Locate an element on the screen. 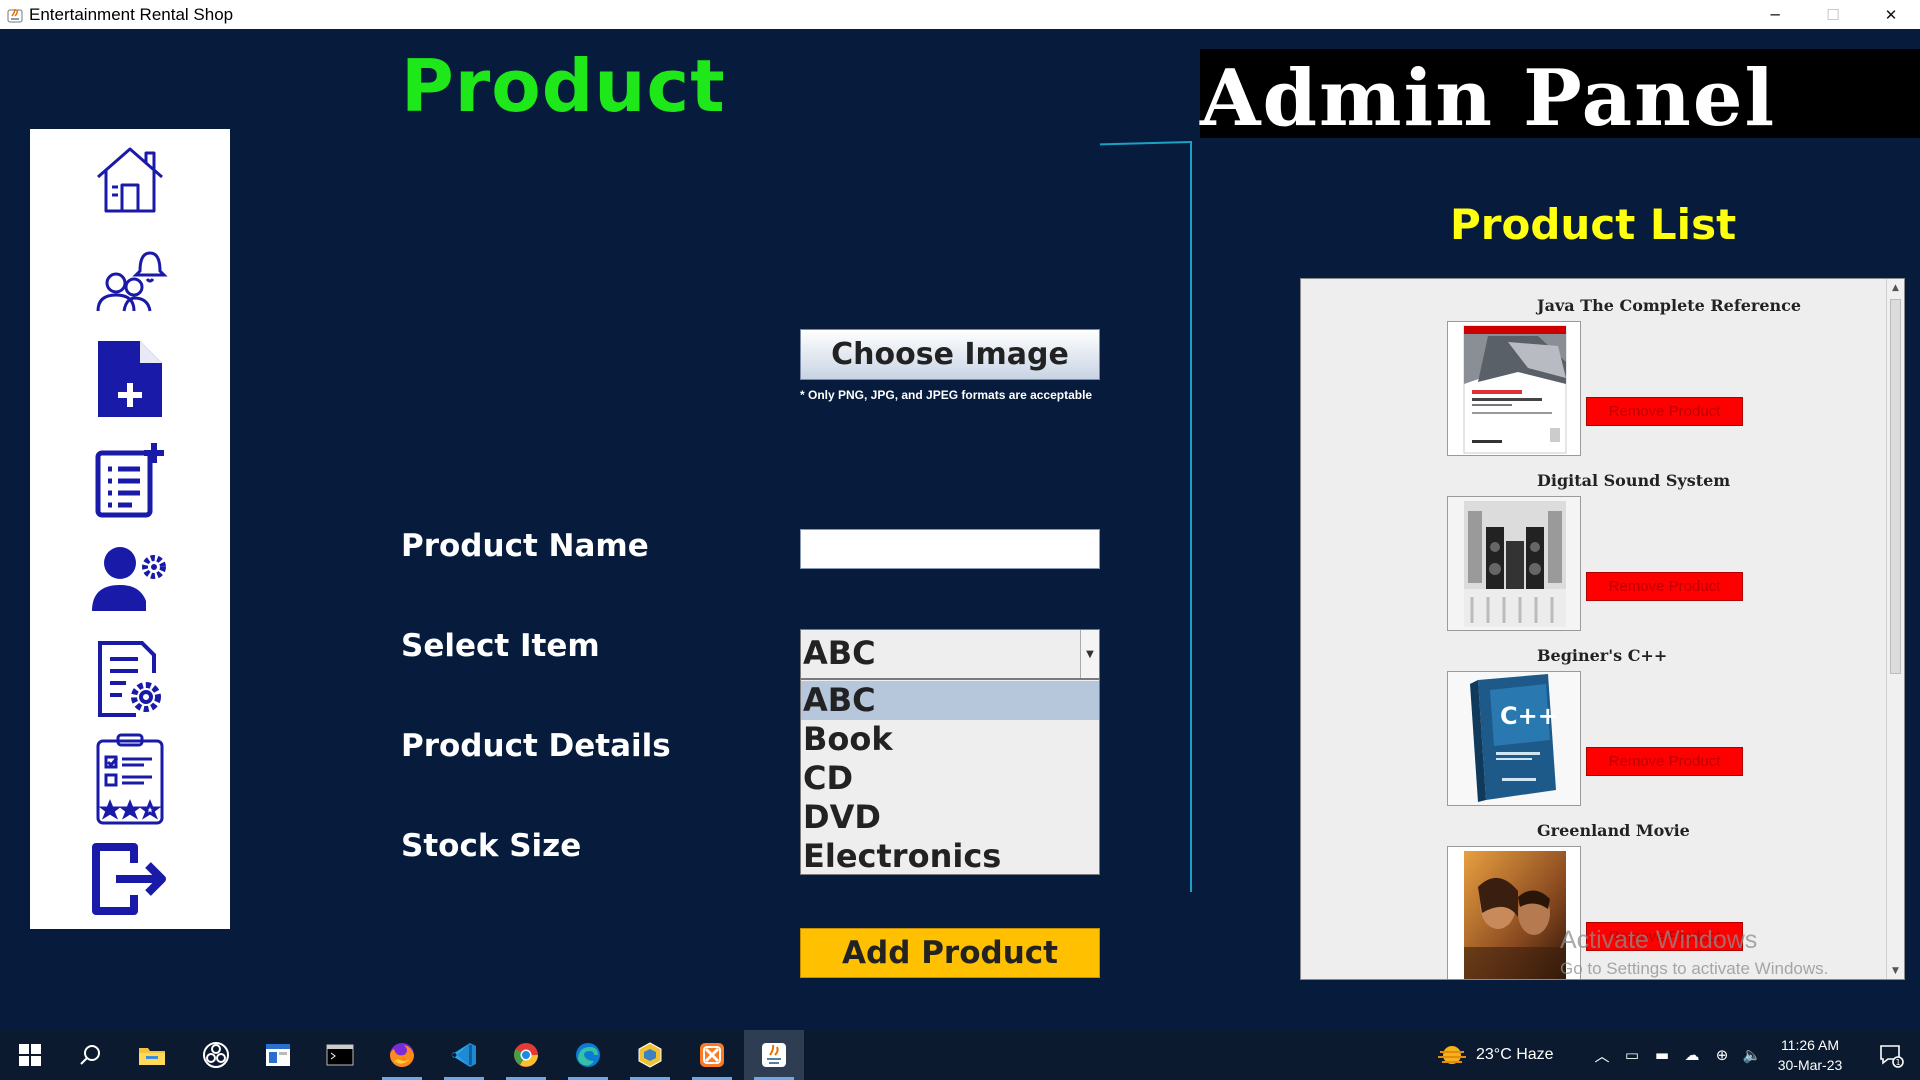  add-list-icon is located at coordinates (130, 479).